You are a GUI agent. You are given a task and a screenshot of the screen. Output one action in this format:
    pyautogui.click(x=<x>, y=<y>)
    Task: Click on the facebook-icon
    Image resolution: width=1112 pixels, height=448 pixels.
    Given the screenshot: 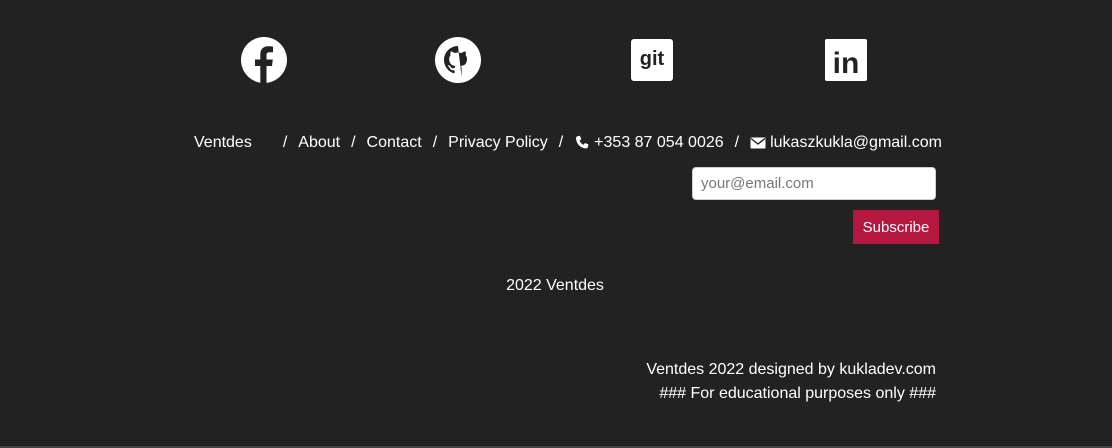 What is the action you would take?
    pyautogui.click(x=264, y=60)
    